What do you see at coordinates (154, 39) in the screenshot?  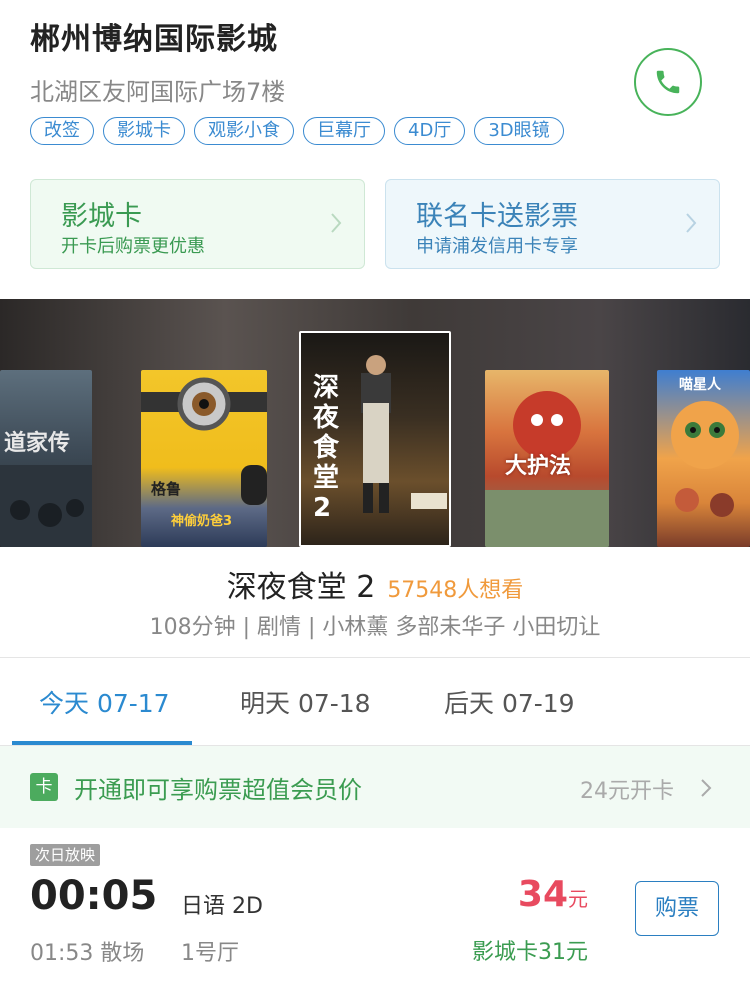 I see `cinema-name: 郴州博纳国际影城` at bounding box center [154, 39].